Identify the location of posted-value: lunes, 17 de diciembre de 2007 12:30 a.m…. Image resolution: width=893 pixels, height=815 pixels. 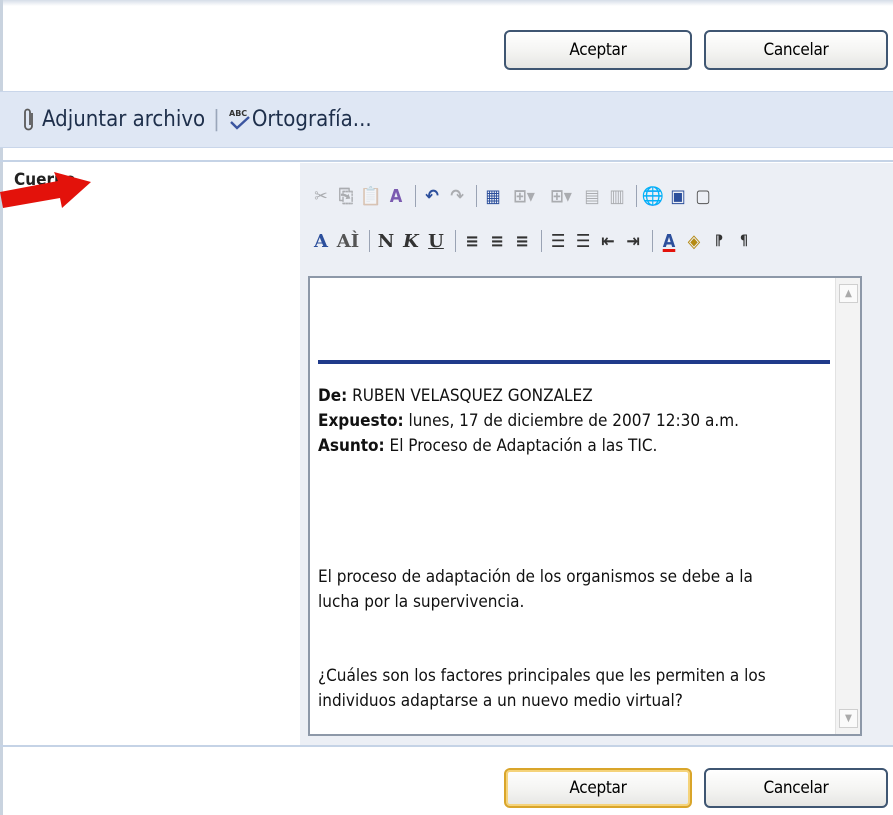
(573, 421).